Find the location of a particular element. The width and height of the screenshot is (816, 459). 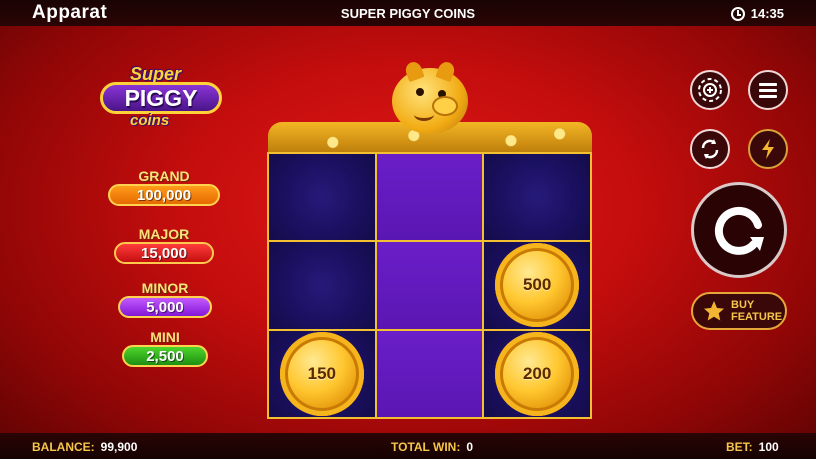

buy-feature-line2: FEATURE is located at coordinates (757, 317).